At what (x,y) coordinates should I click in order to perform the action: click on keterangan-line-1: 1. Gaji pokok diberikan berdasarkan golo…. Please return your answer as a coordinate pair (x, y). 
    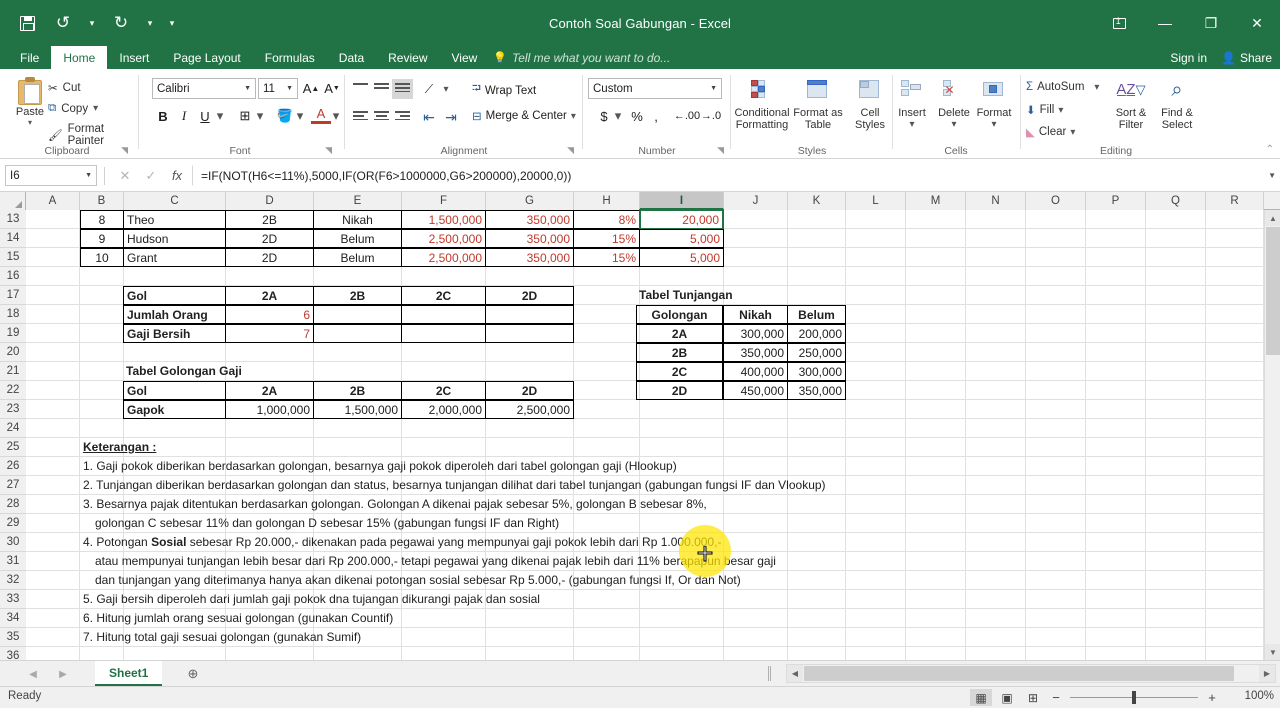
    Looking at the image, I should click on (460, 466).